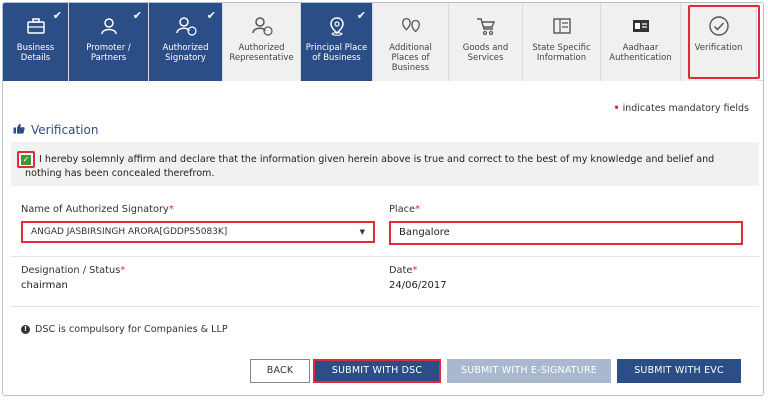  Describe the element at coordinates (562, 26) in the screenshot. I see `form-grid-icon` at that location.